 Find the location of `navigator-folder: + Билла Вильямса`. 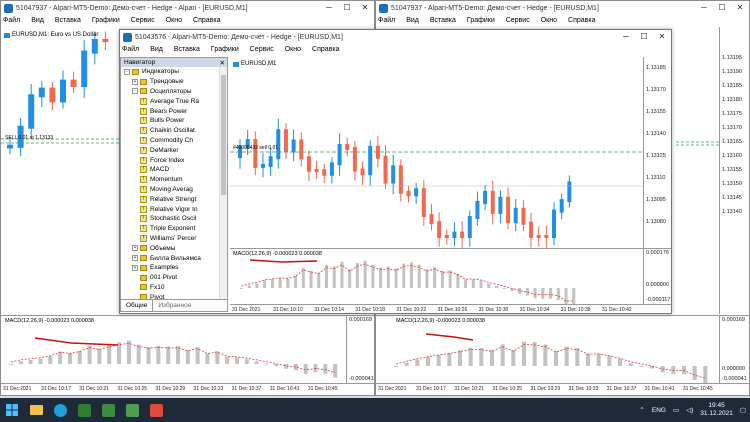

navigator-folder: + Билла Вильямса is located at coordinates (170, 258).